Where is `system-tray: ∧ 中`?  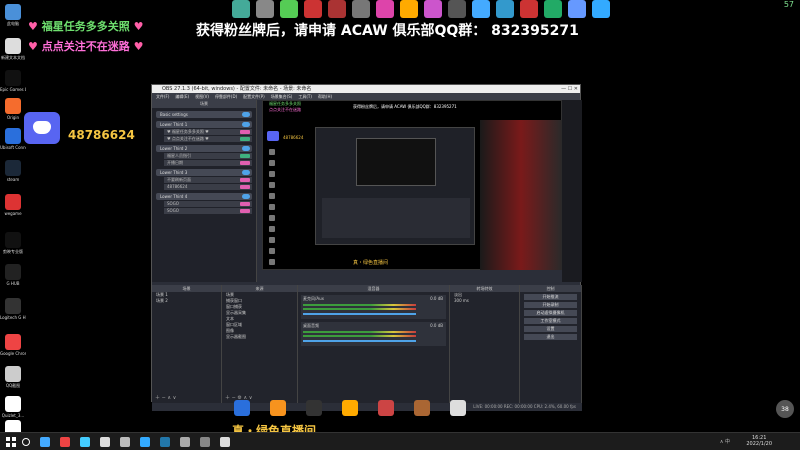 system-tray: ∧ 中 is located at coordinates (725, 441).